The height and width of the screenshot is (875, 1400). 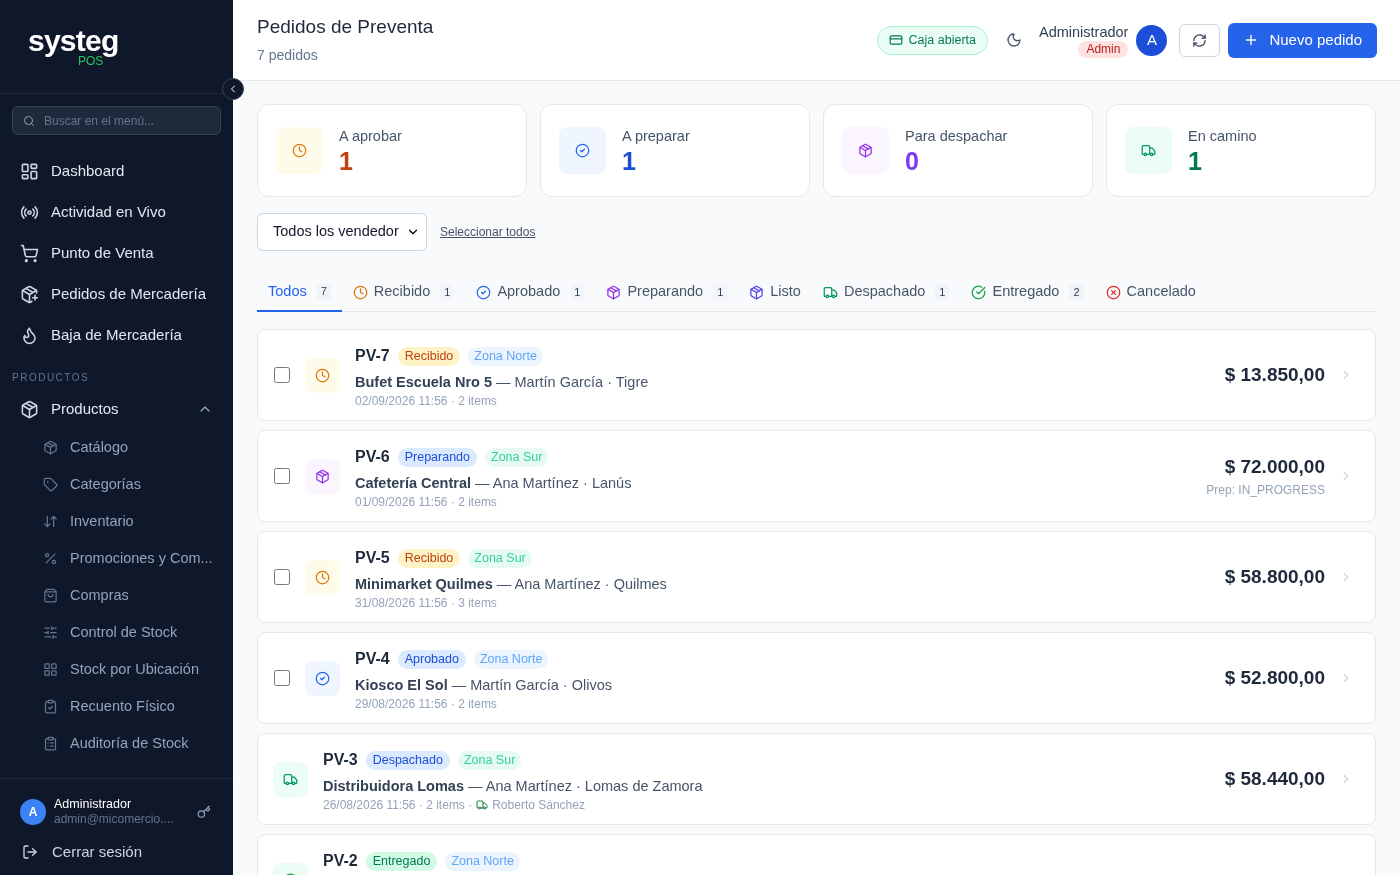 What do you see at coordinates (29, 121) in the screenshot?
I see `search-icon` at bounding box center [29, 121].